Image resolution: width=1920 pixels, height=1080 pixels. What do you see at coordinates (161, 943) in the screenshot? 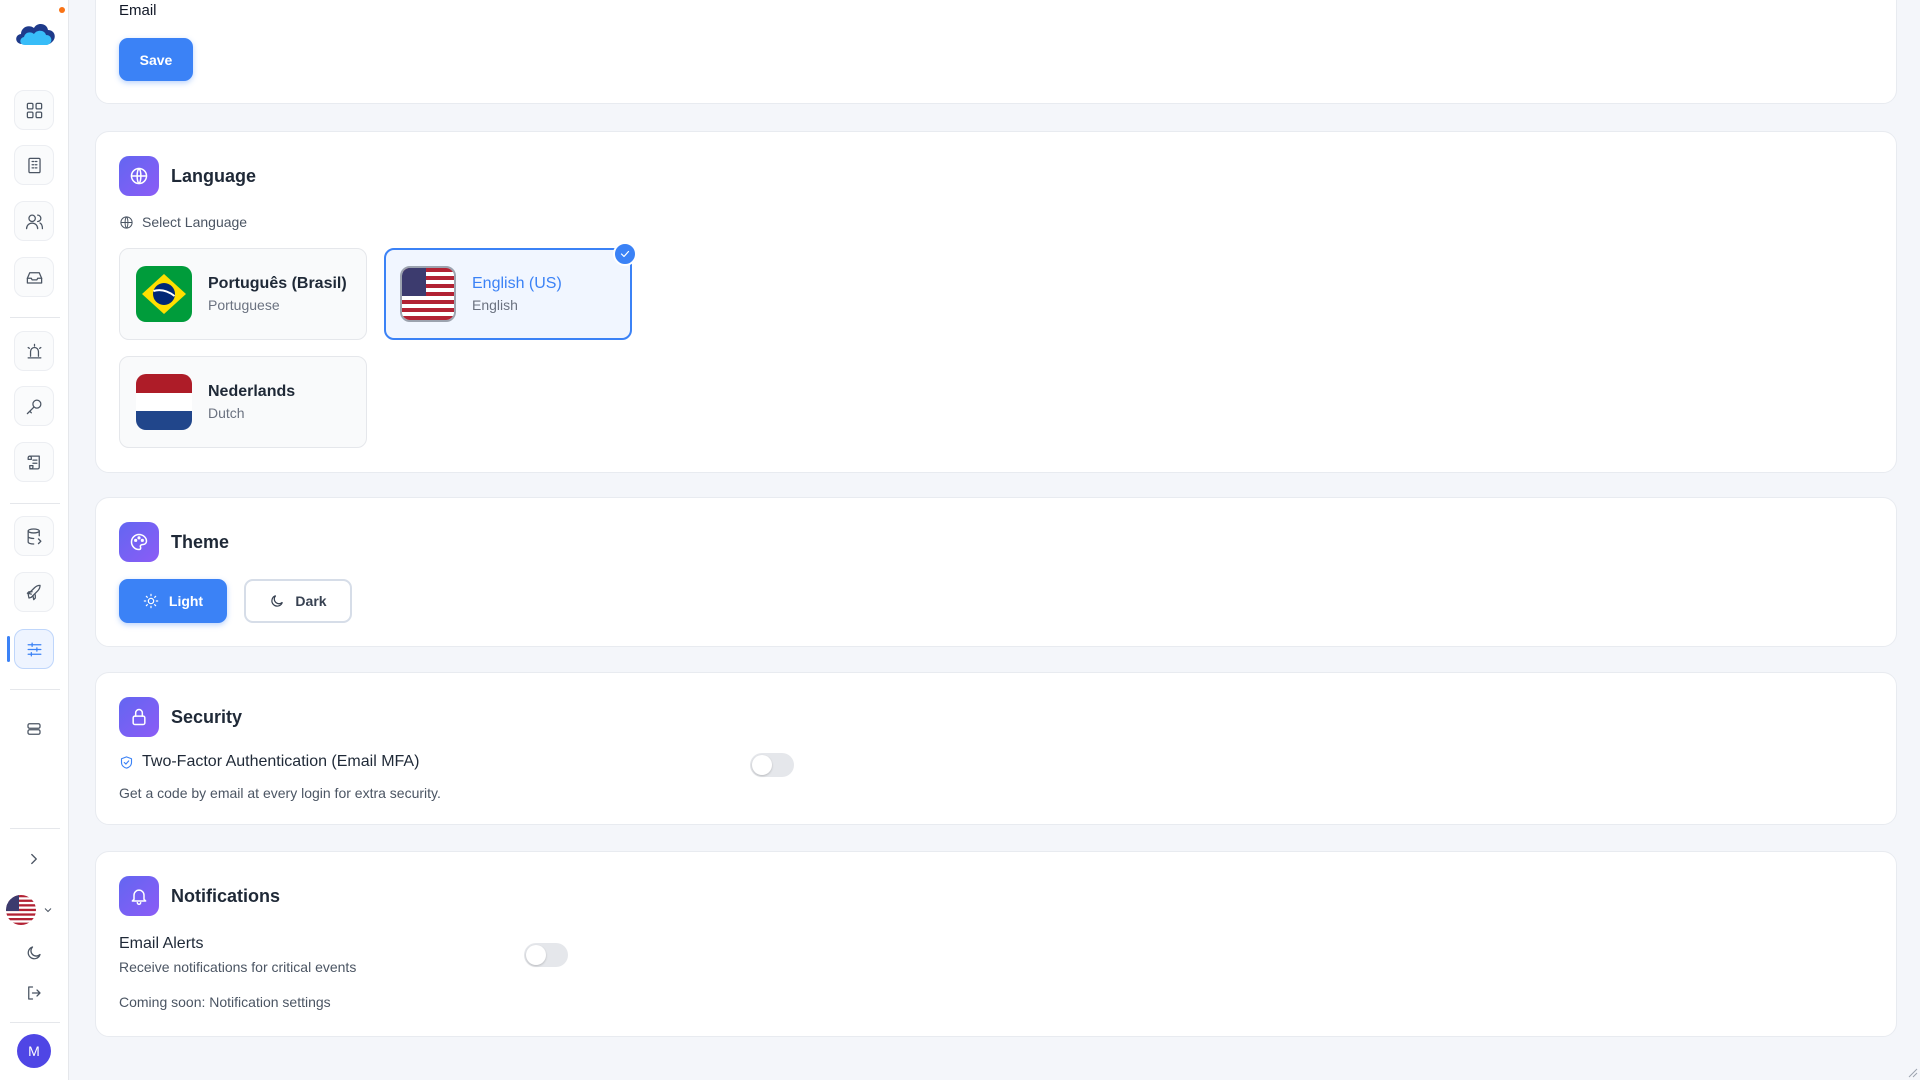
I see `email-alerts-label: Email Alerts` at bounding box center [161, 943].